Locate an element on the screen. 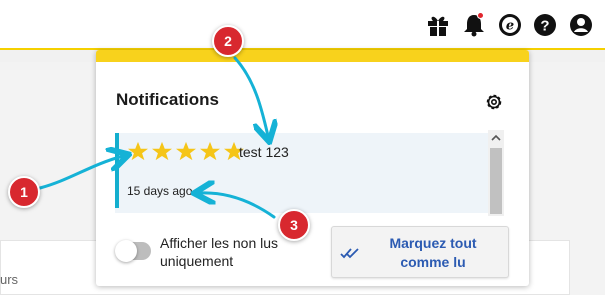 This screenshot has height=295, width=605. double-check-icon is located at coordinates (349, 253).